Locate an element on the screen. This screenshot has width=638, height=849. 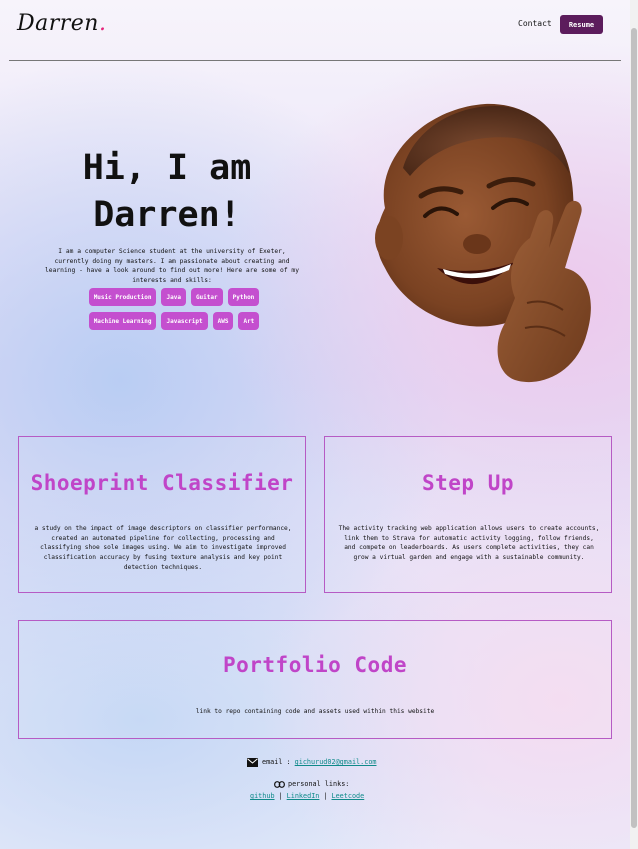
skill-tag: Guitar is located at coordinates (206, 297).